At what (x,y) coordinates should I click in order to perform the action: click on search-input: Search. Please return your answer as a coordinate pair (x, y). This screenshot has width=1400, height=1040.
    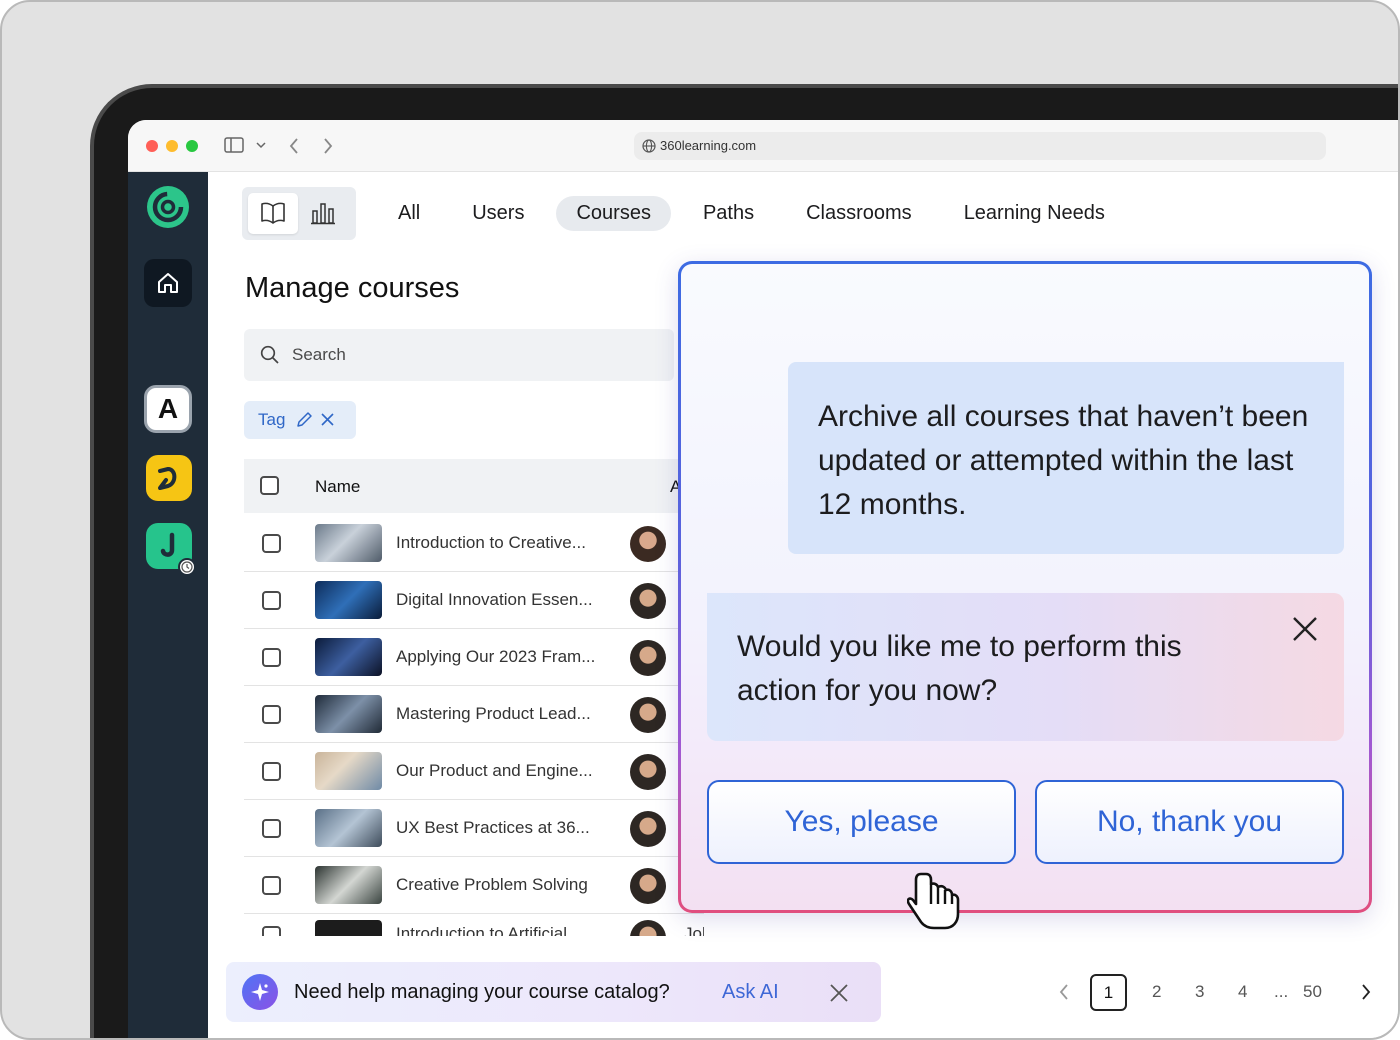
    Looking at the image, I should click on (459, 355).